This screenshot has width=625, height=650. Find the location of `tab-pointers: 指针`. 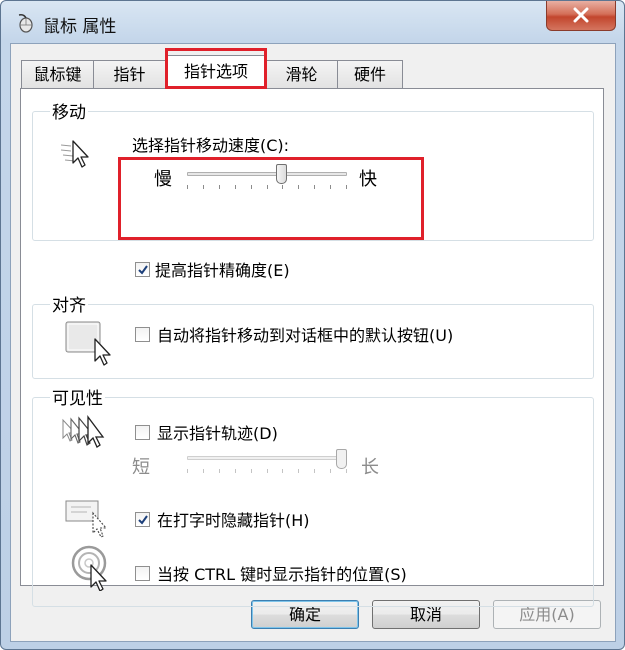

tab-pointers: 指针 is located at coordinates (129, 74).